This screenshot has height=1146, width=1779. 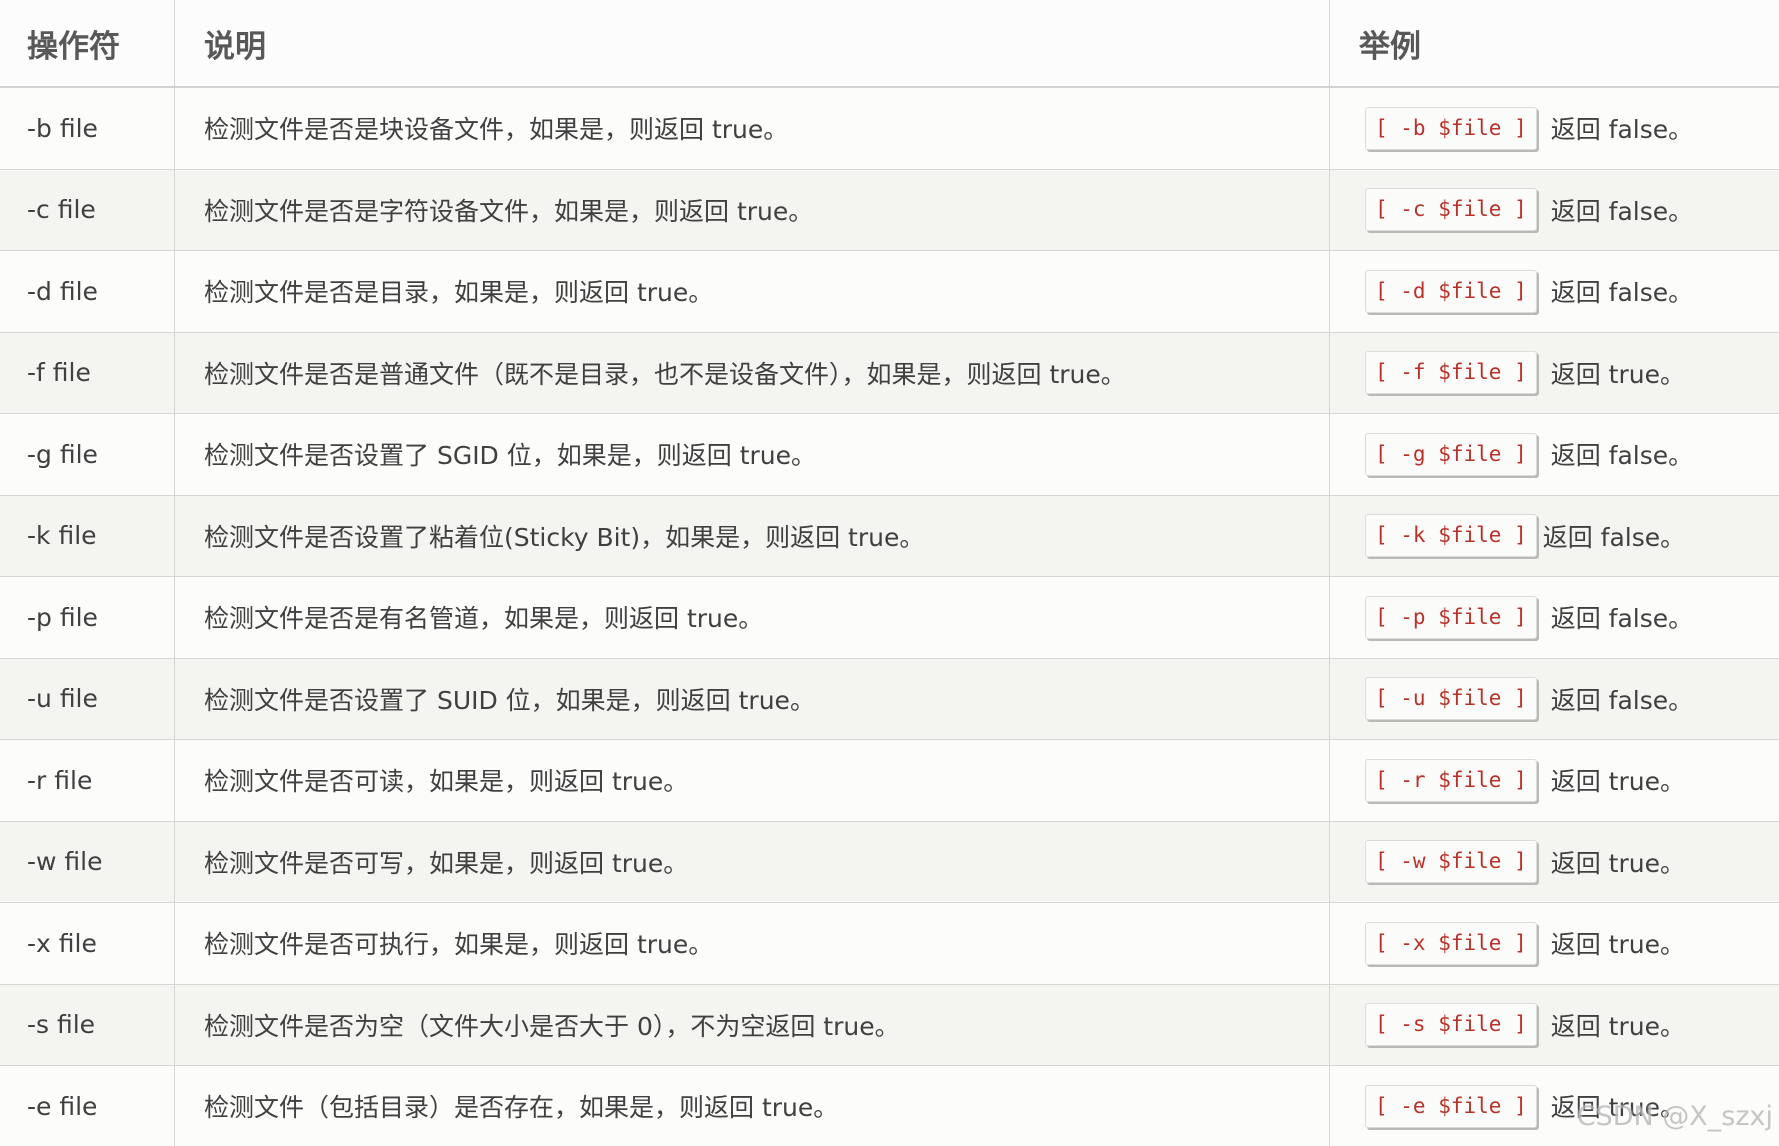 I want to click on example-cell: [ -w $file ] 返回 true。, so click(x=1554, y=862).